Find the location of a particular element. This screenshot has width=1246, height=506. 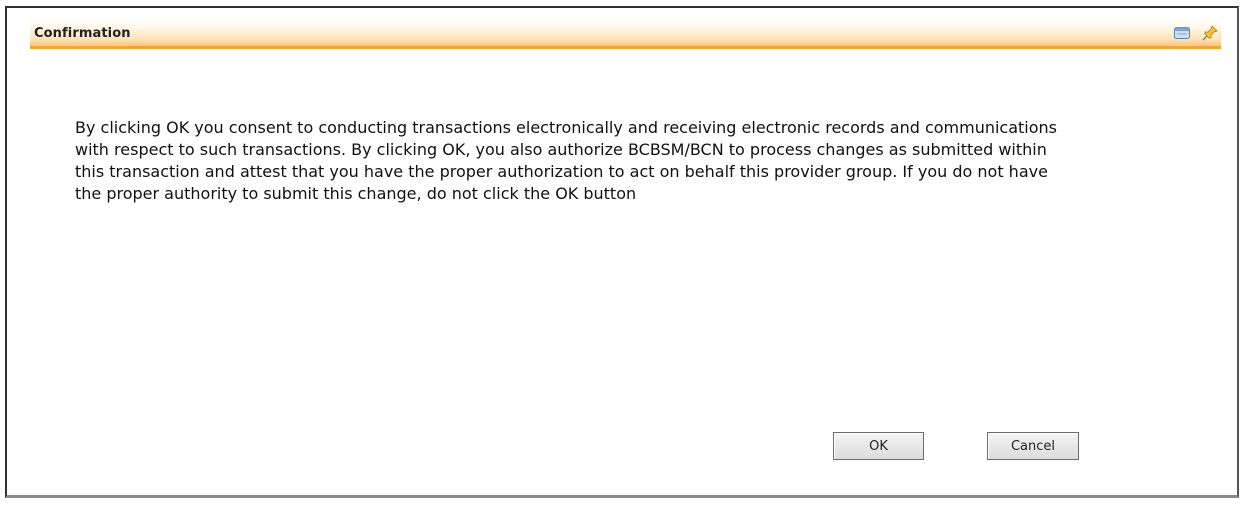

dialog-title: Confirmation is located at coordinates (82, 33).